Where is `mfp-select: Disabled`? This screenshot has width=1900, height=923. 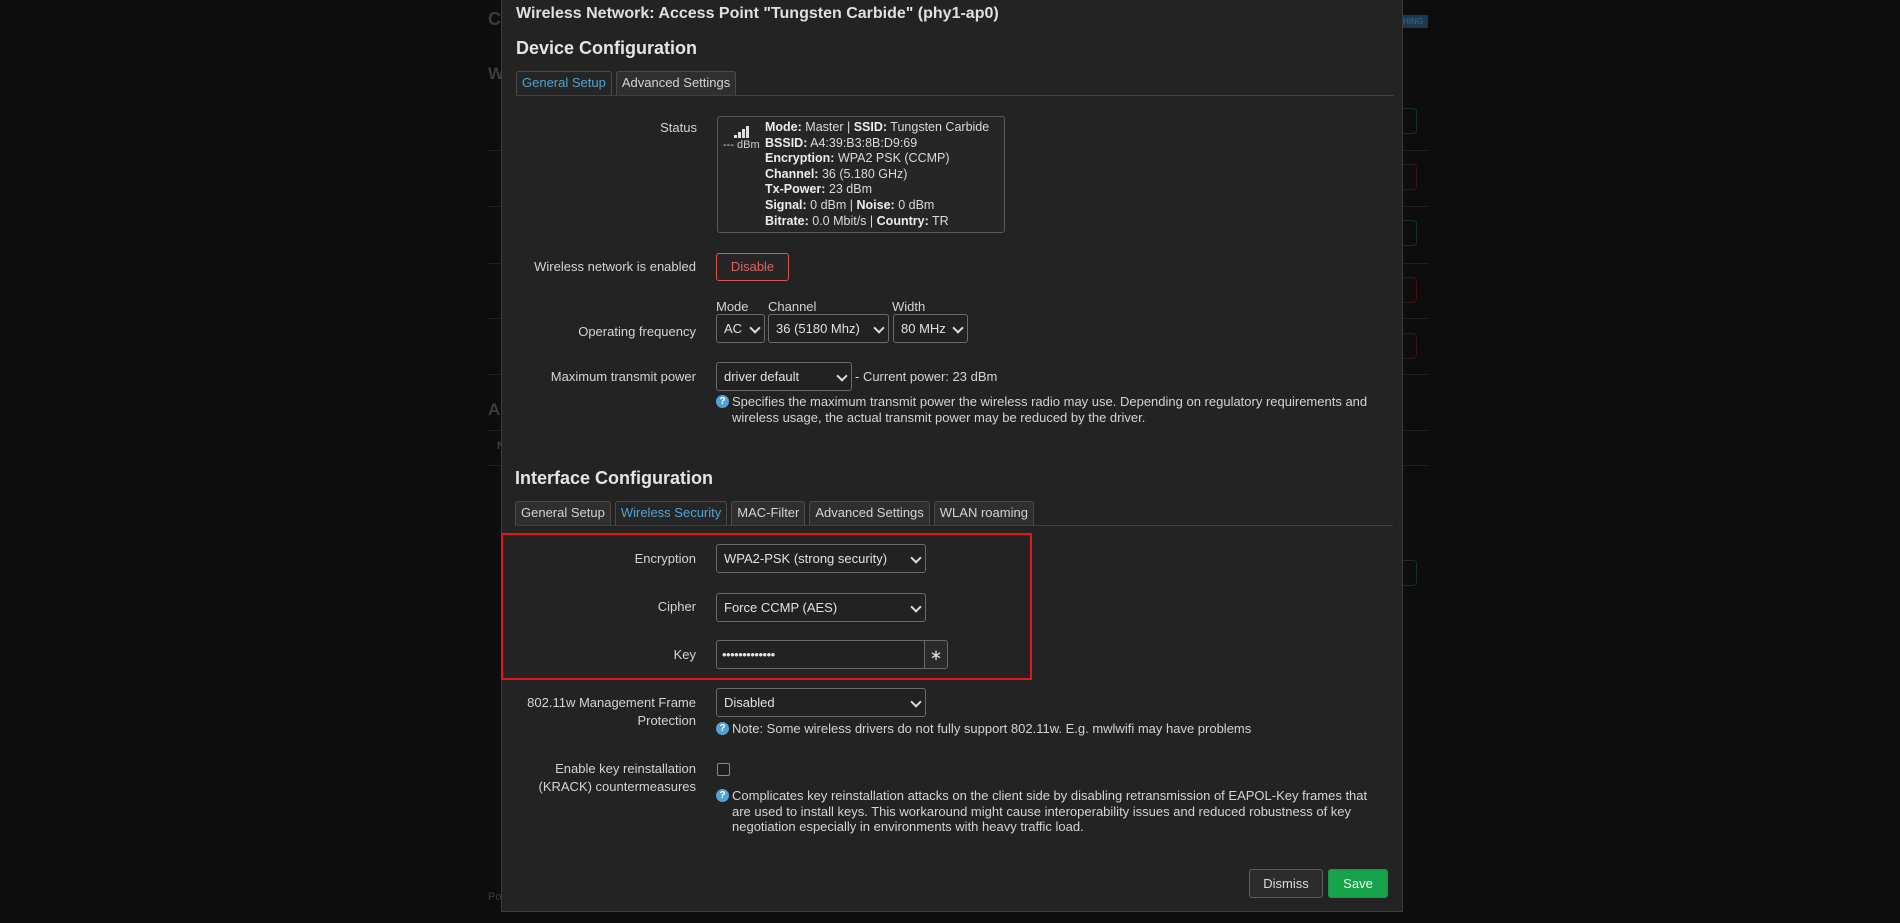
mfp-select: Disabled is located at coordinates (821, 702).